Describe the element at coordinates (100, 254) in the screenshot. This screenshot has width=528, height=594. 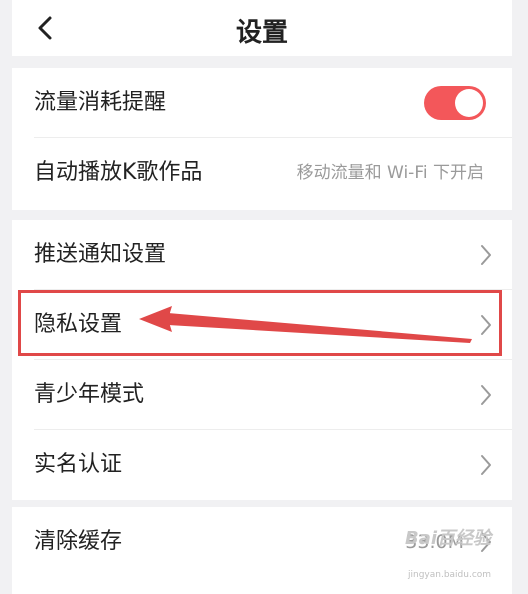
I see `row-label: 推送通知设置` at that location.